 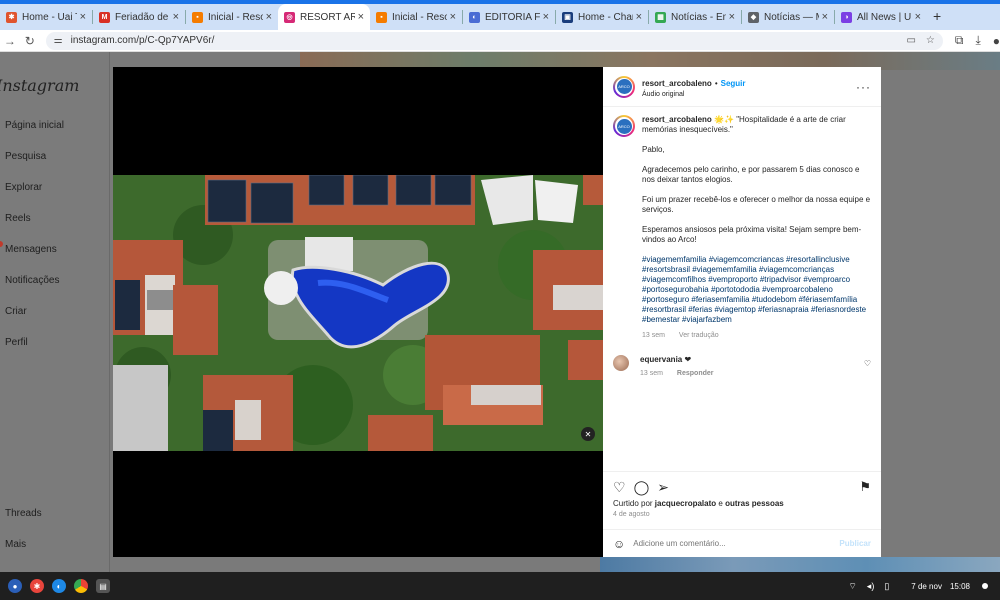 I want to click on tab-label: Notícias — M, so click(x=791, y=17).